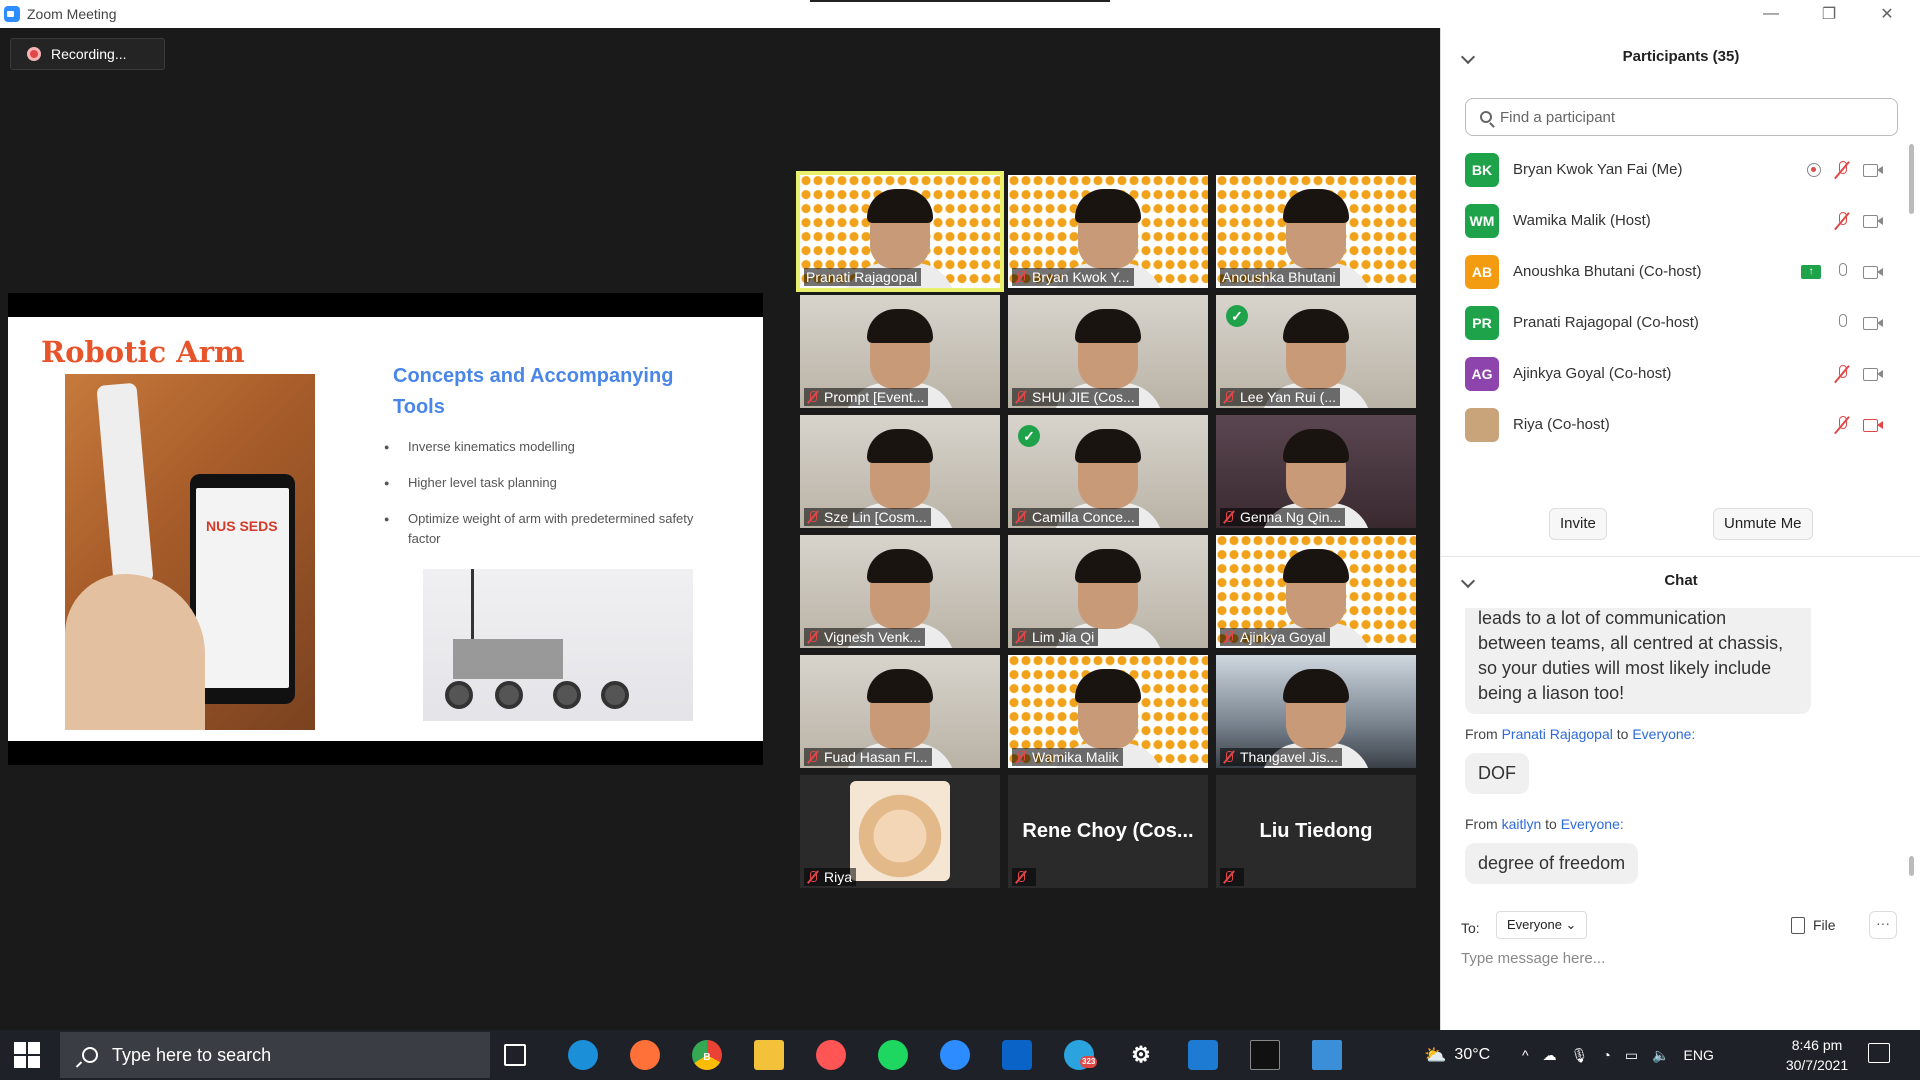  Describe the element at coordinates (1660, 1055) in the screenshot. I see `volume-icon: 🔈` at that location.